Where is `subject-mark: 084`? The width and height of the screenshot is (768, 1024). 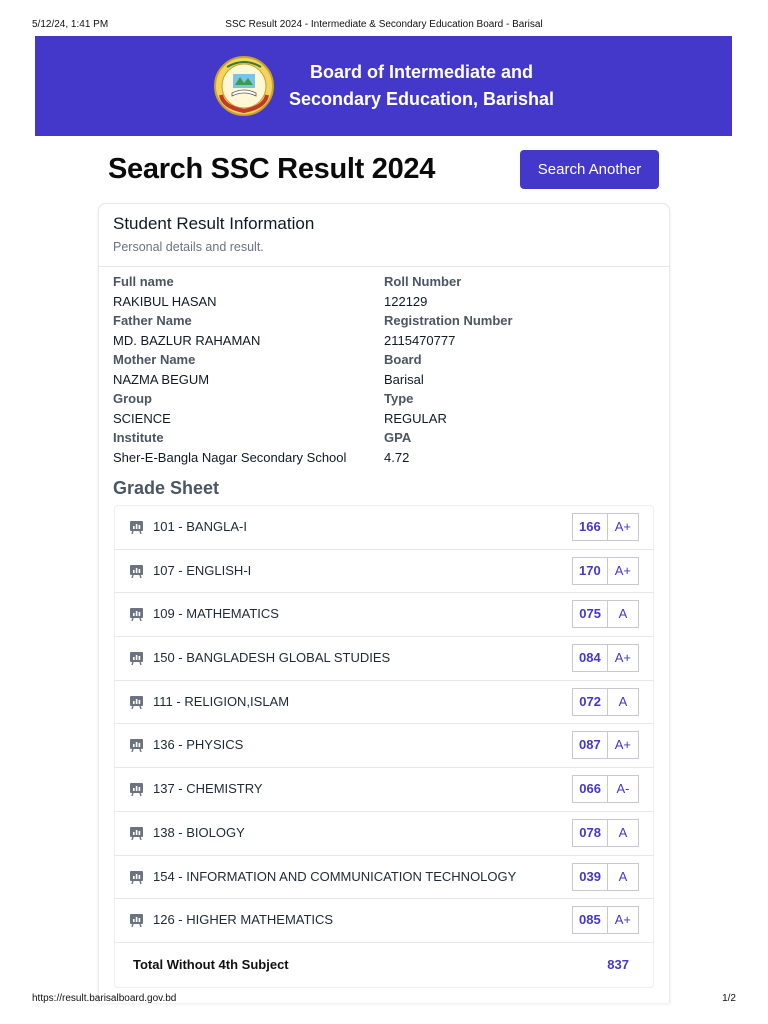 subject-mark: 084 is located at coordinates (590, 658).